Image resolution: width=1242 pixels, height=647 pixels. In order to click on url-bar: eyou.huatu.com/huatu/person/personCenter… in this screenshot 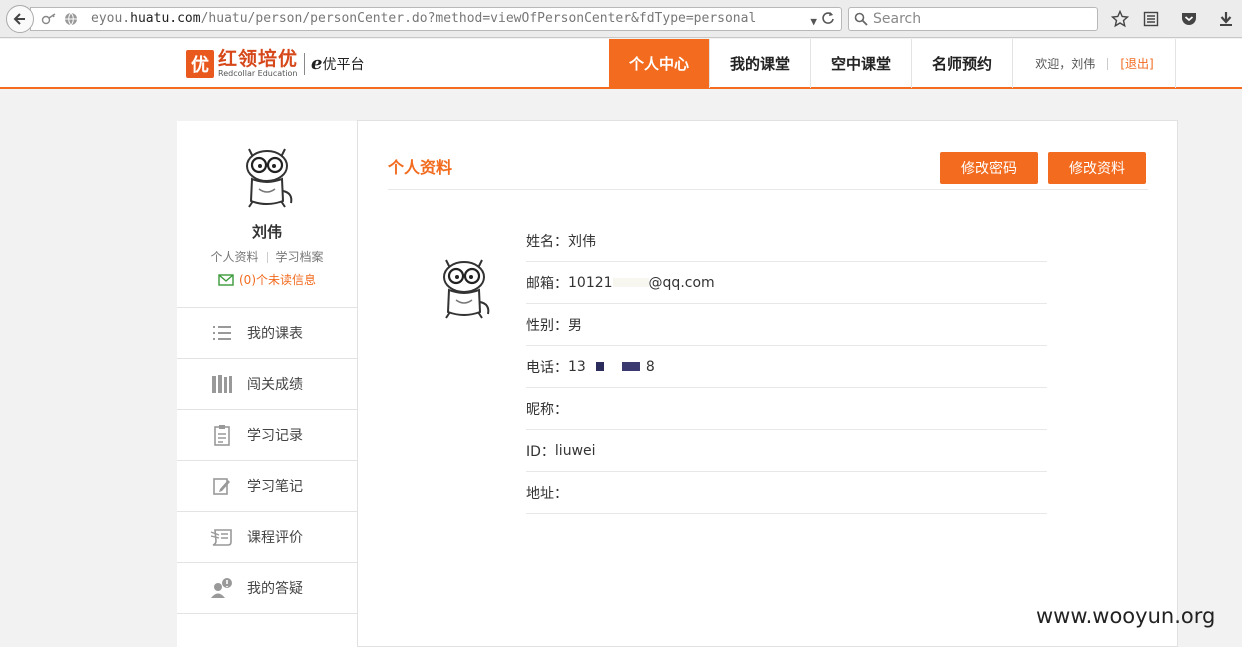, I will do `click(436, 19)`.